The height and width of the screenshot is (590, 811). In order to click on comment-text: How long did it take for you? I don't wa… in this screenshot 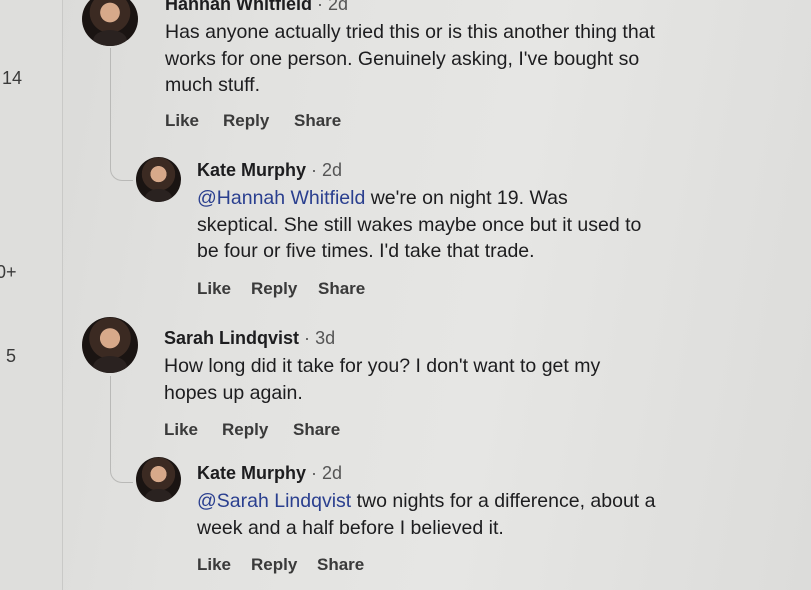, I will do `click(382, 379)`.